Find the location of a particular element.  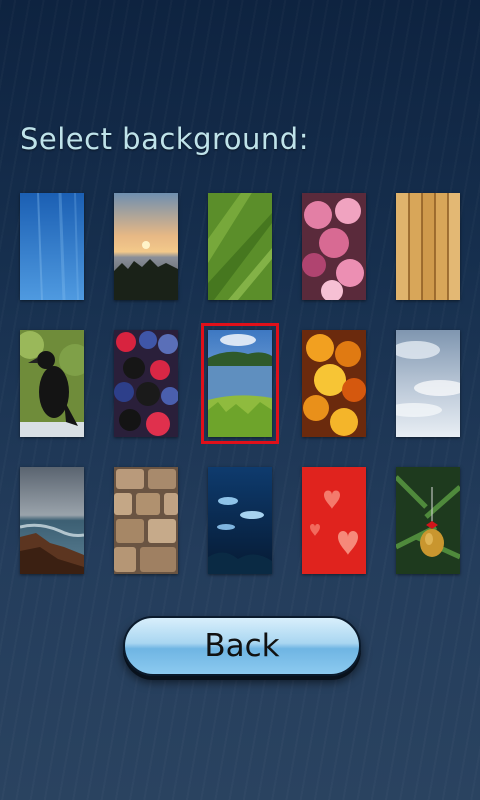

back-button: Back is located at coordinates (242, 646).